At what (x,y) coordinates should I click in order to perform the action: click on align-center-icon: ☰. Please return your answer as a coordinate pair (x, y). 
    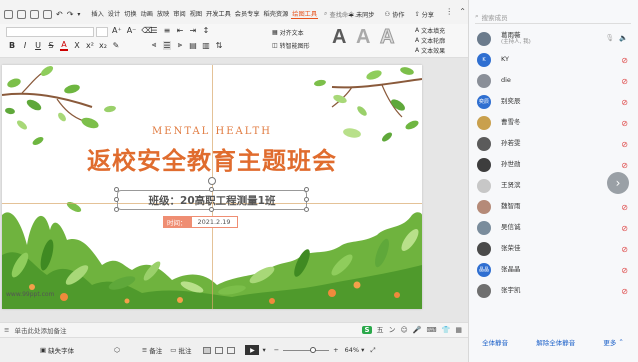
    Looking at the image, I should click on (167, 45).